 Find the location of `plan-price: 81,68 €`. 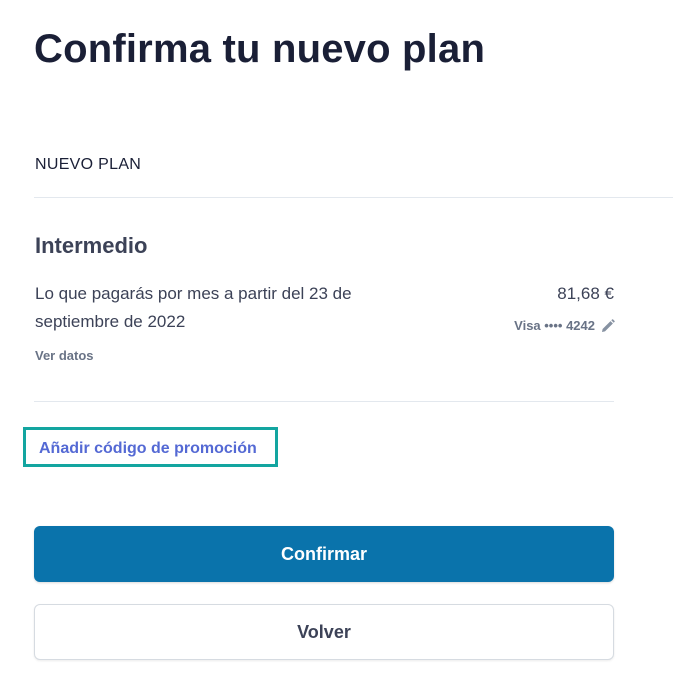

plan-price: 81,68 € is located at coordinates (585, 293).